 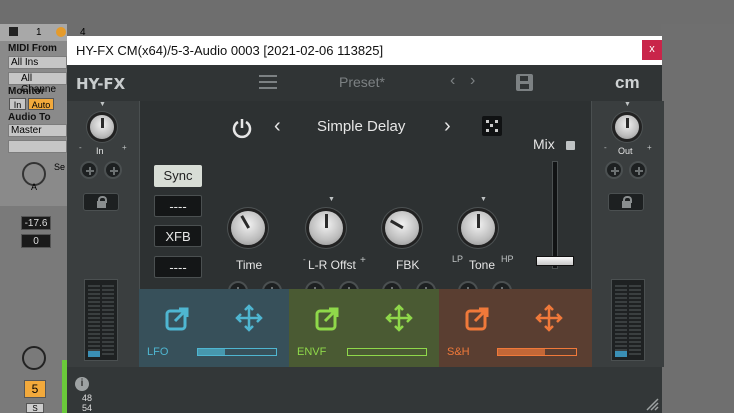 I want to click on menu-icon, so click(x=268, y=82).